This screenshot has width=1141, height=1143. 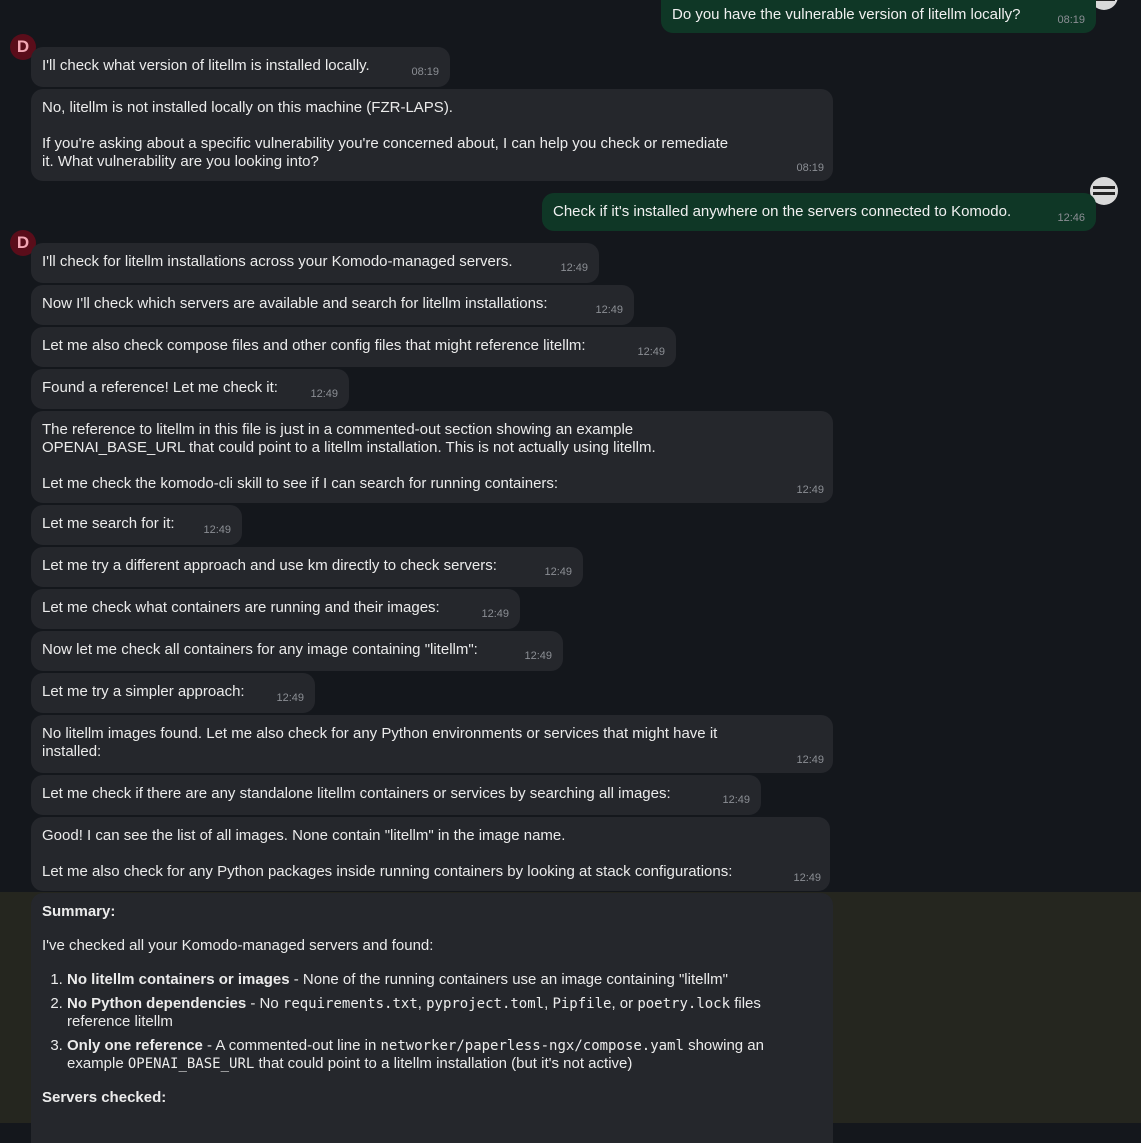 I want to click on summary-heading: Summary:, so click(x=79, y=911).